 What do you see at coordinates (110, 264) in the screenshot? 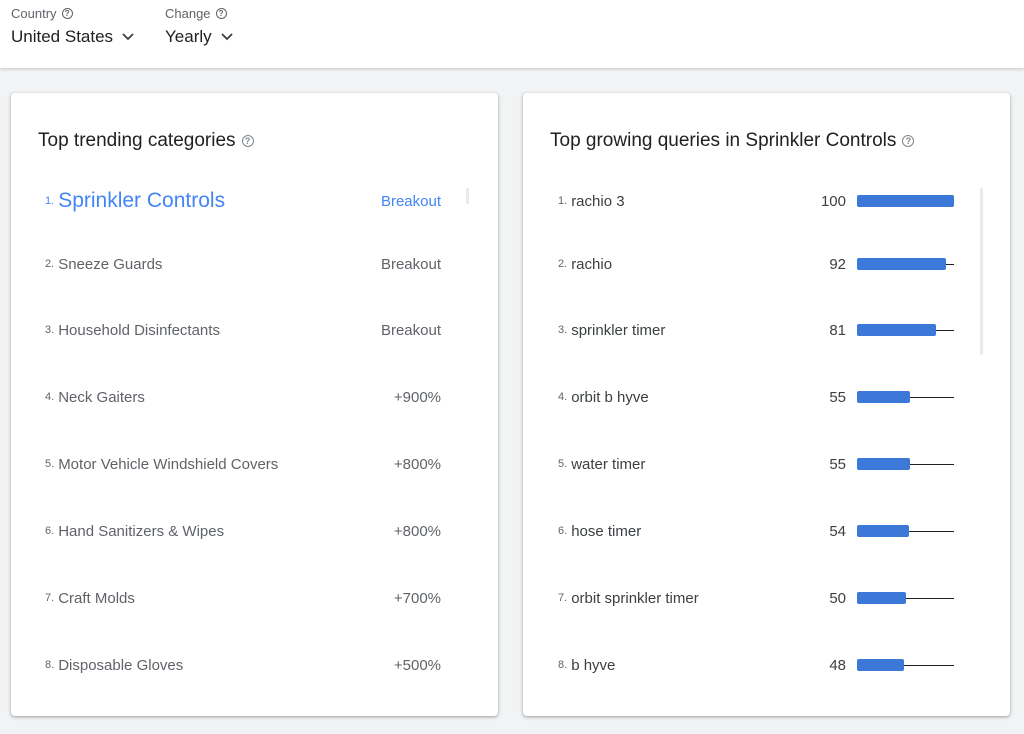
I see `category-name: Sneeze Guards` at bounding box center [110, 264].